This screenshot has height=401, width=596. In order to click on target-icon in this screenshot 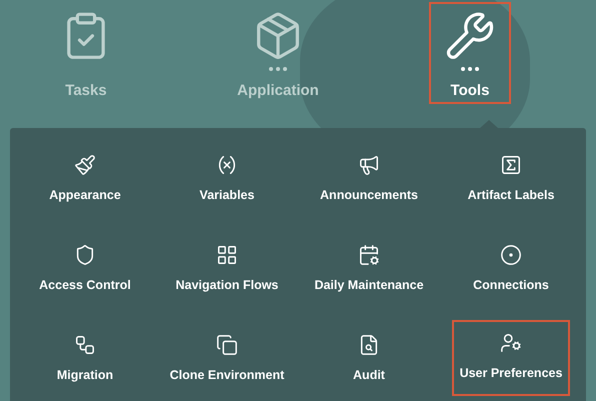, I will do `click(511, 255)`.